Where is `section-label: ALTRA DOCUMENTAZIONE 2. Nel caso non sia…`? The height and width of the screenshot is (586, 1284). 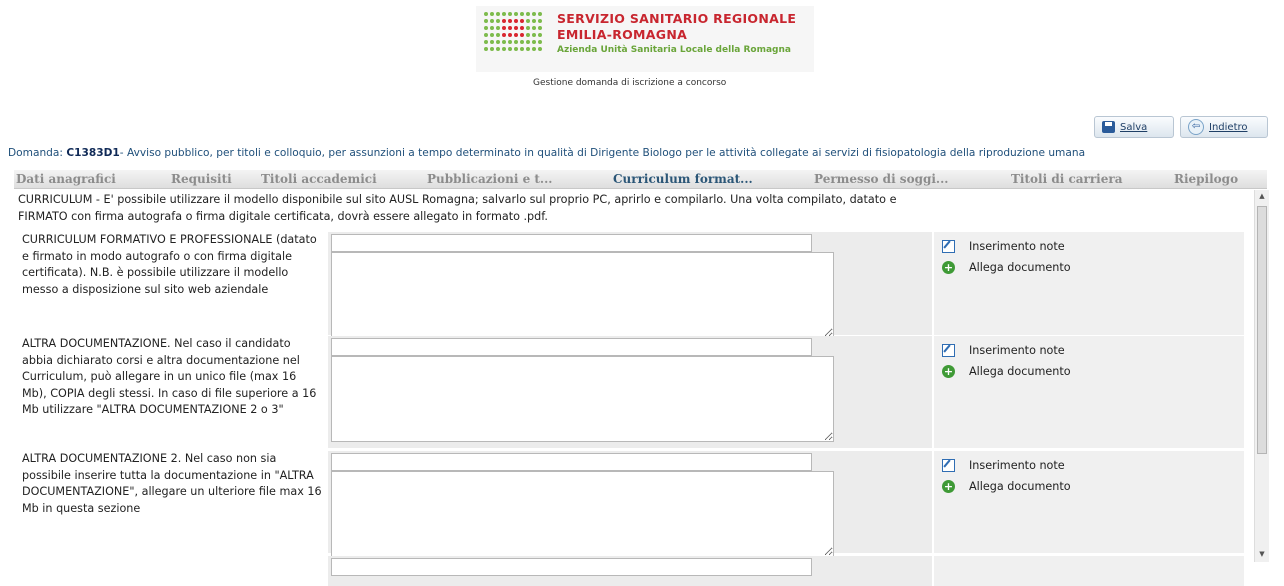
section-label: ALTRA DOCUMENTAZIONE 2. Nel caso non sia… is located at coordinates (172, 483).